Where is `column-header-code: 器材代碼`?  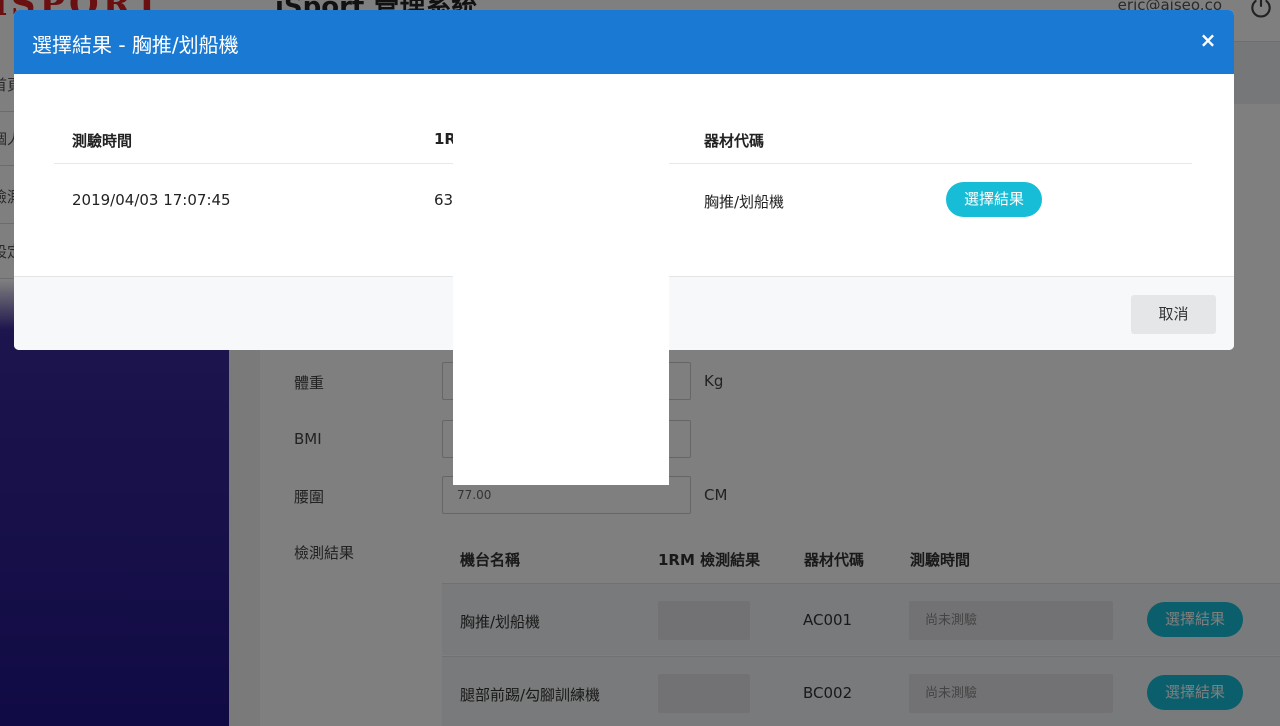 column-header-code: 器材代碼 is located at coordinates (734, 141).